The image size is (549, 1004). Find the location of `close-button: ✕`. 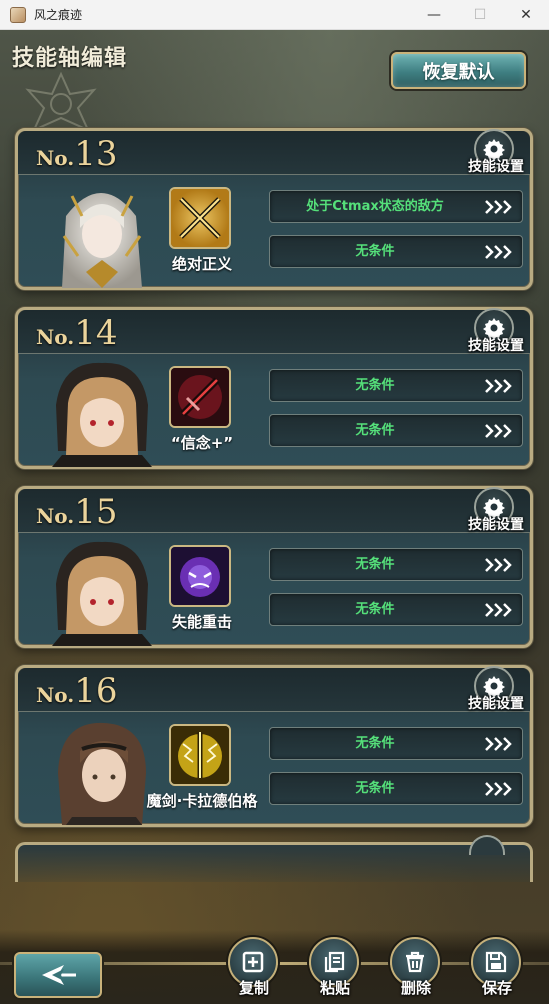

close-button: ✕ is located at coordinates (526, 15).